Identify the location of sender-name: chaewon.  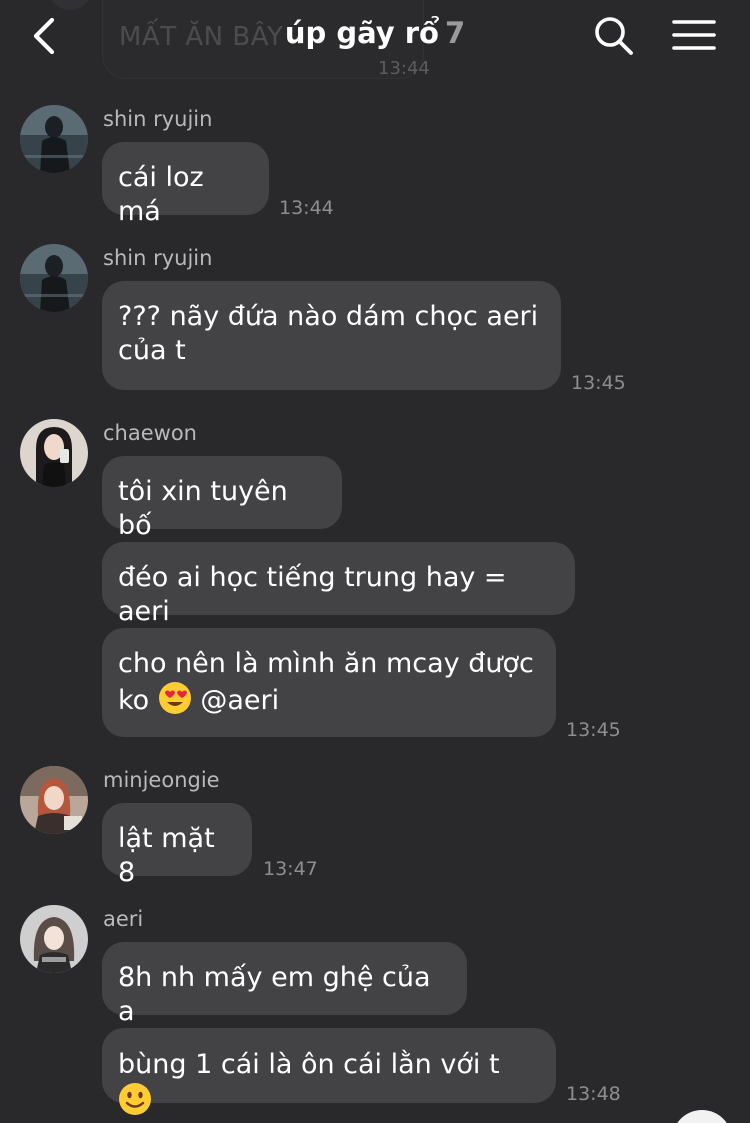
(150, 433).